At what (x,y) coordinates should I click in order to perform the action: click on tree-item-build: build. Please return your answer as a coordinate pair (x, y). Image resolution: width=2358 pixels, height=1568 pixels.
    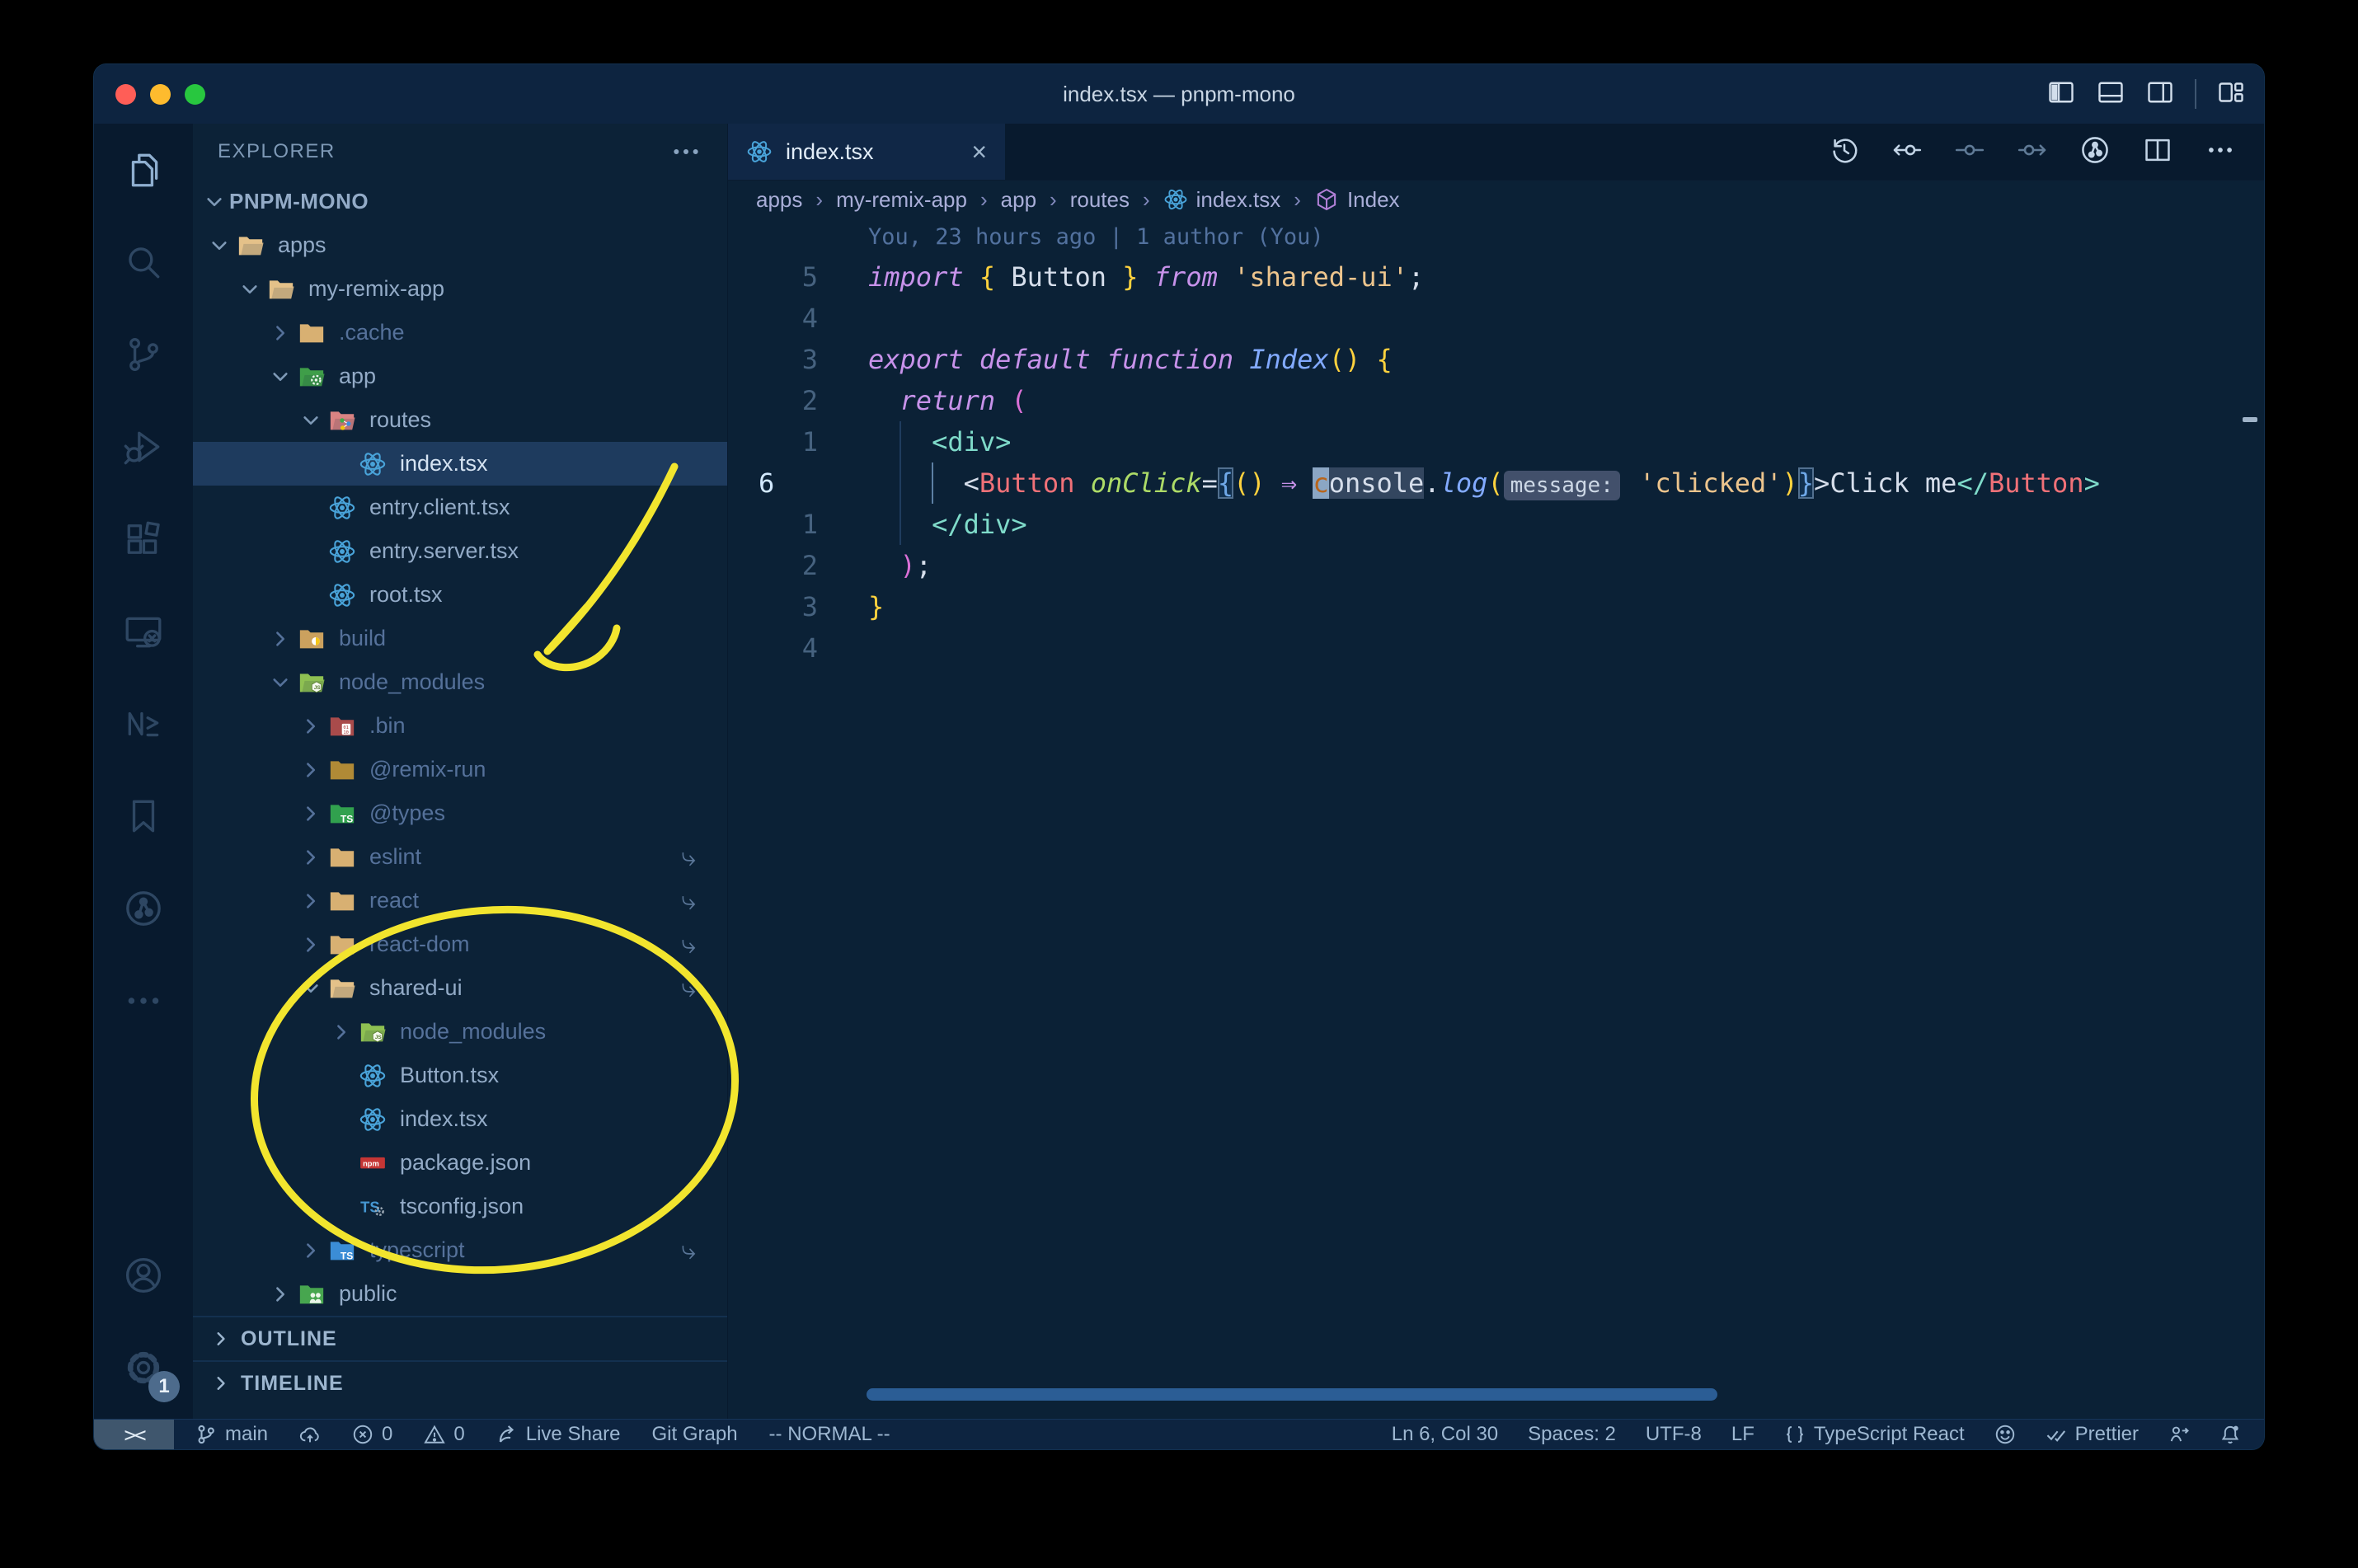
    Looking at the image, I should click on (460, 638).